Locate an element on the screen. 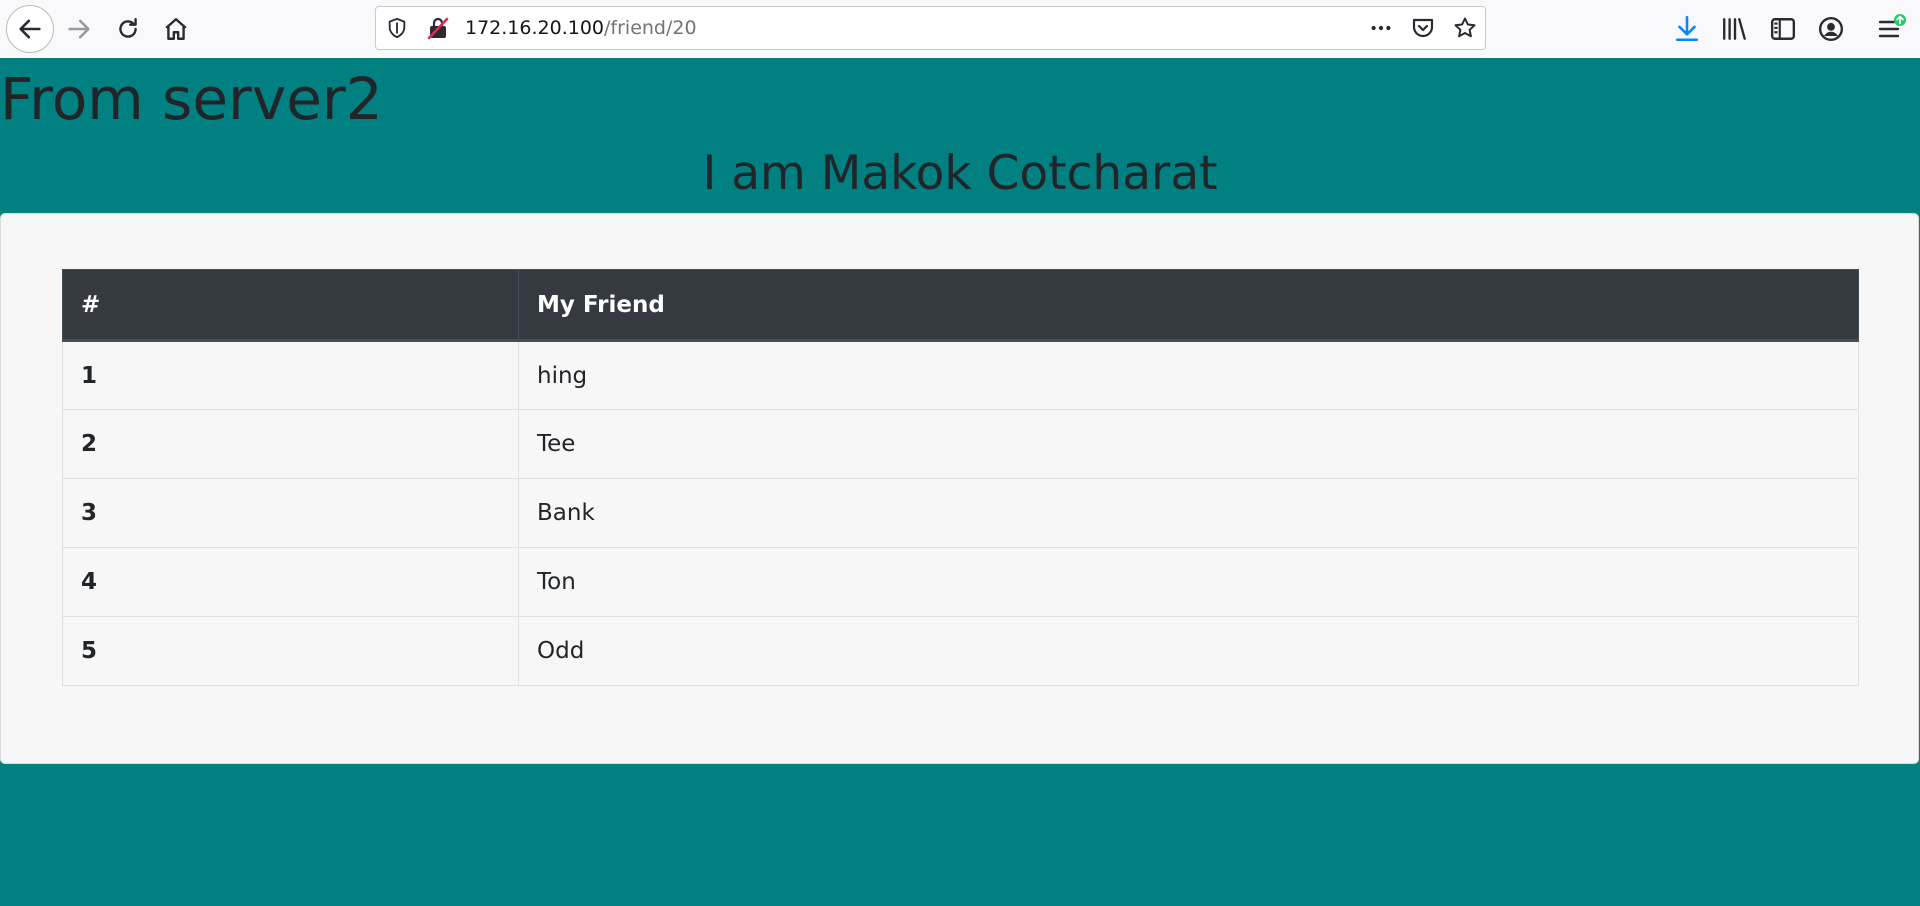 This screenshot has width=1920, height=906. star-icon is located at coordinates (1465, 28).